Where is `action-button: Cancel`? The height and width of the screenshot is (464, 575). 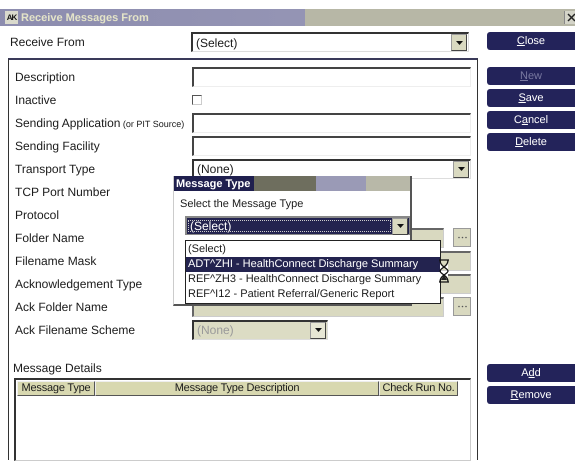
action-button: Cancel is located at coordinates (531, 120).